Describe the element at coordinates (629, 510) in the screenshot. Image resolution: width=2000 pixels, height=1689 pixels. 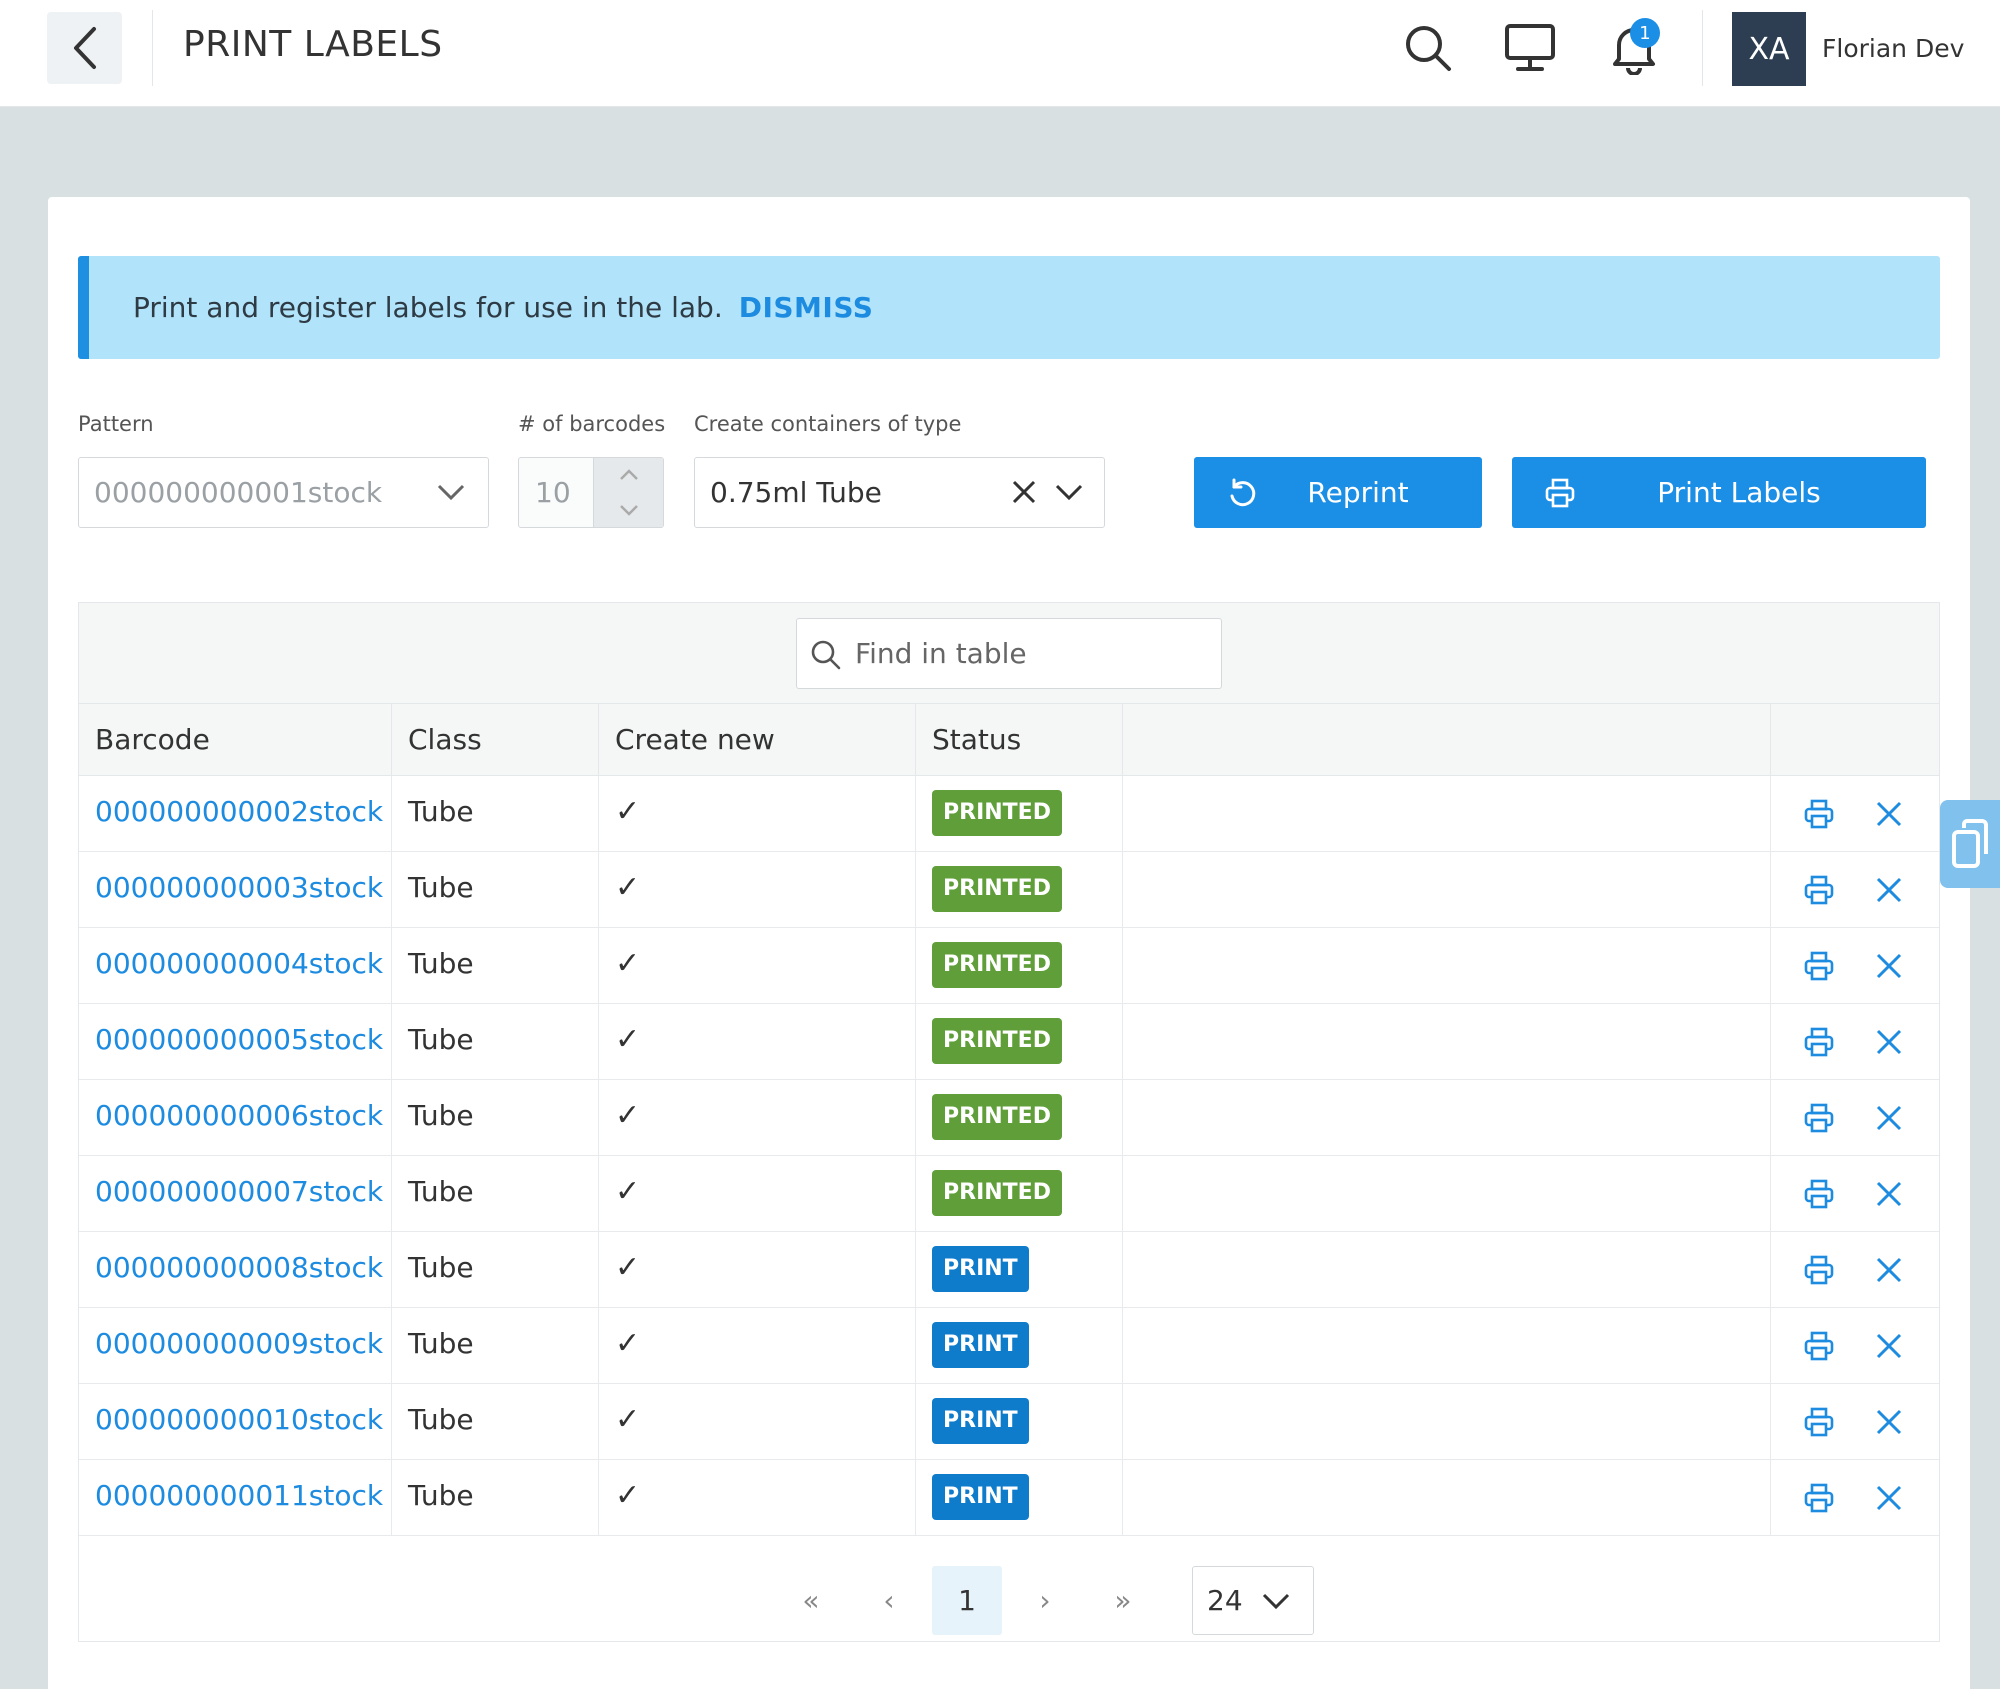
I see `stepper-down-button` at that location.